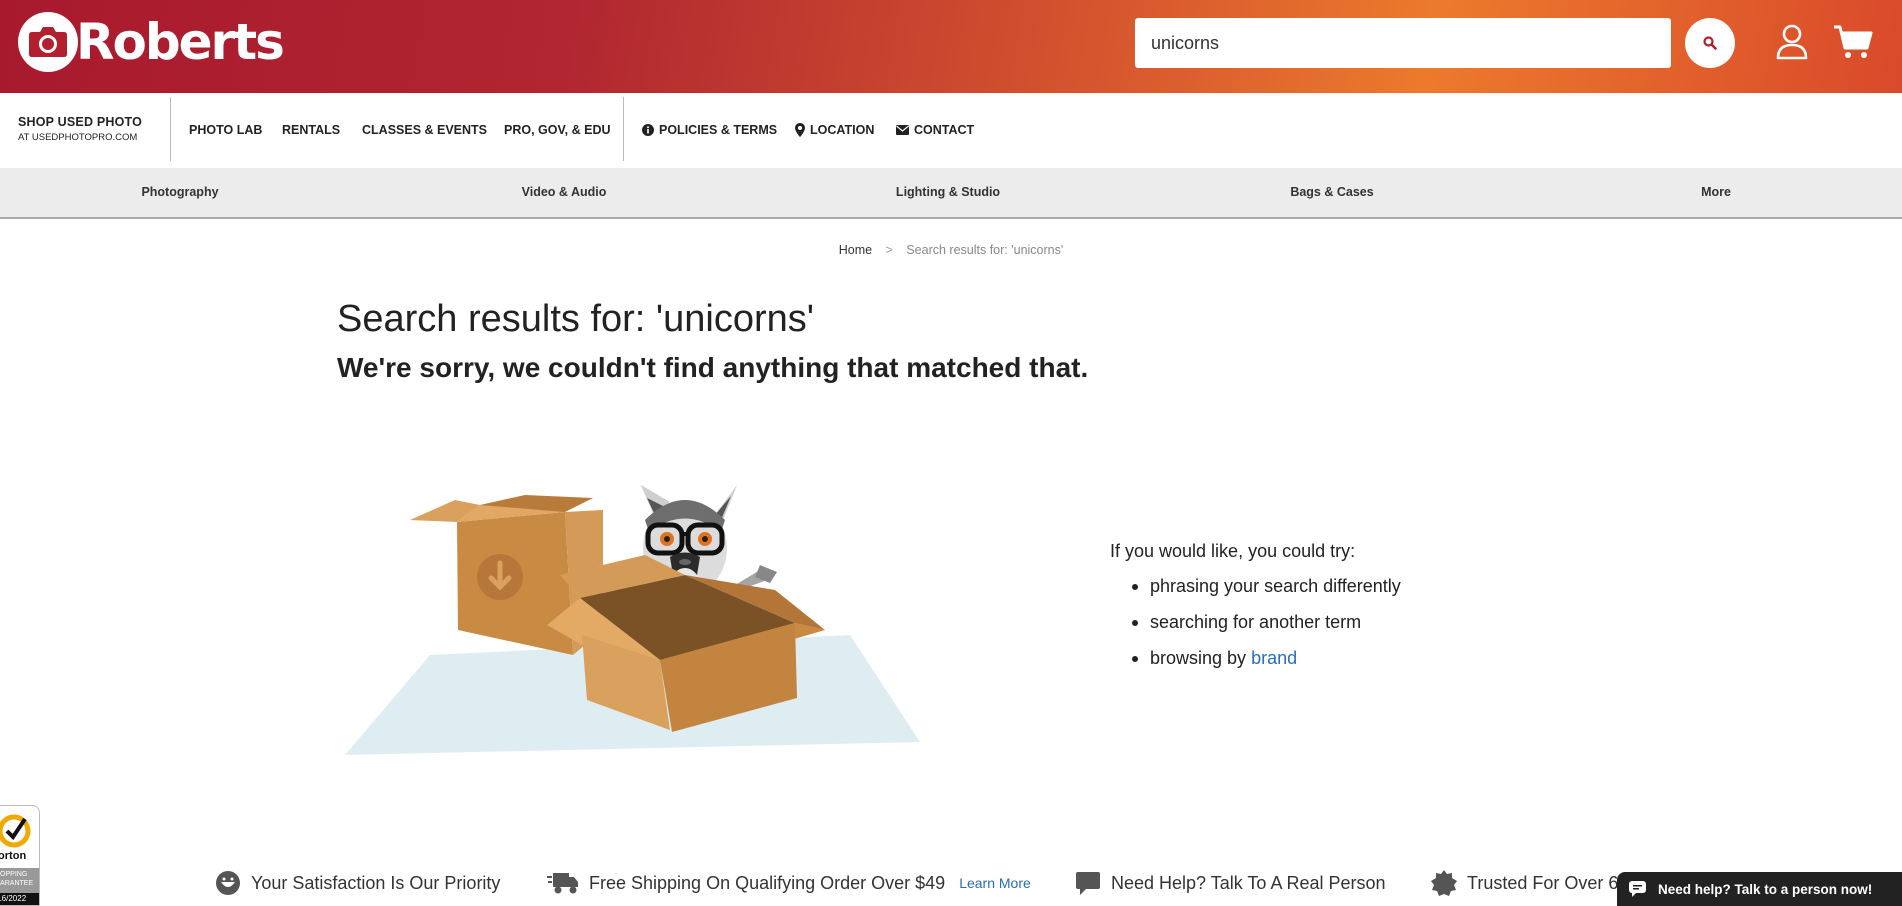 The image size is (1902, 906). Describe the element at coordinates (800, 130) in the screenshot. I see `map-pin-icon` at that location.